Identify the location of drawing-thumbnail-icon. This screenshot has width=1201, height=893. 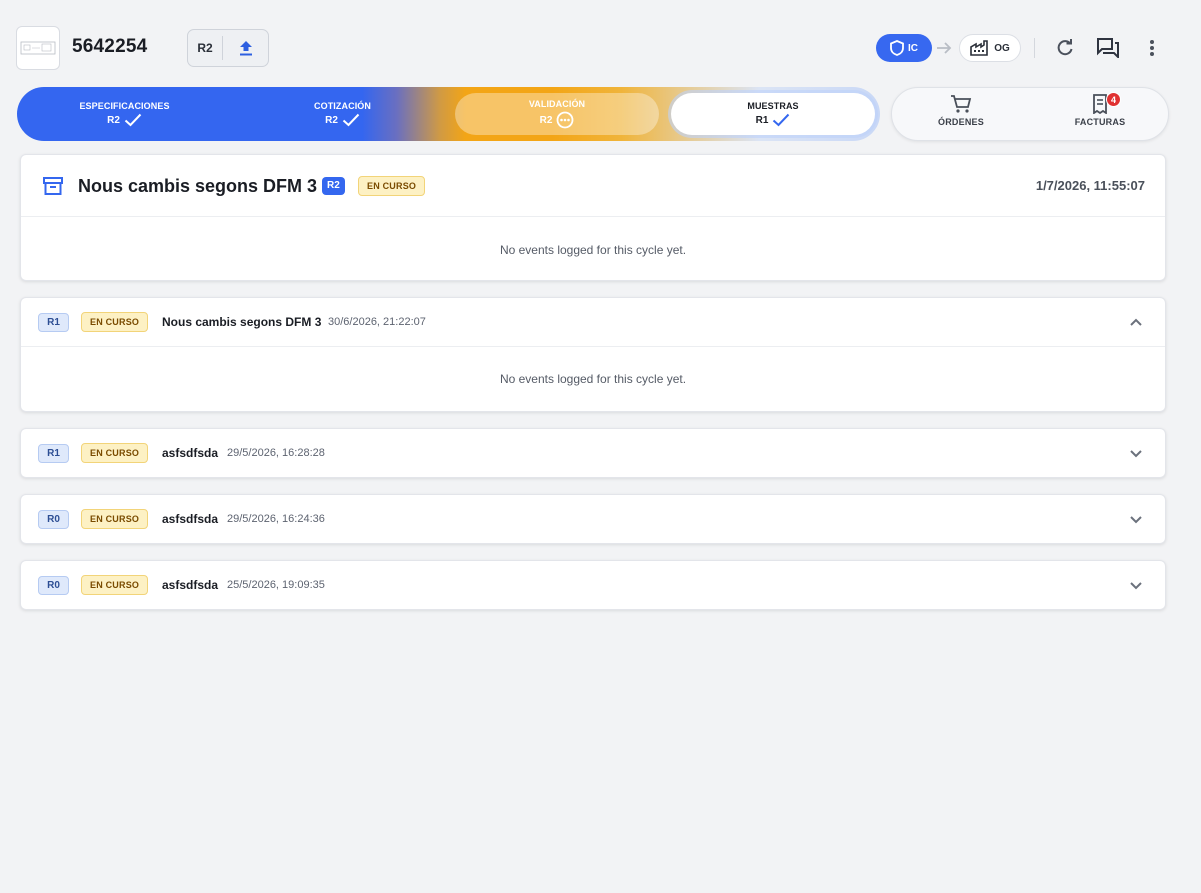
(38, 48).